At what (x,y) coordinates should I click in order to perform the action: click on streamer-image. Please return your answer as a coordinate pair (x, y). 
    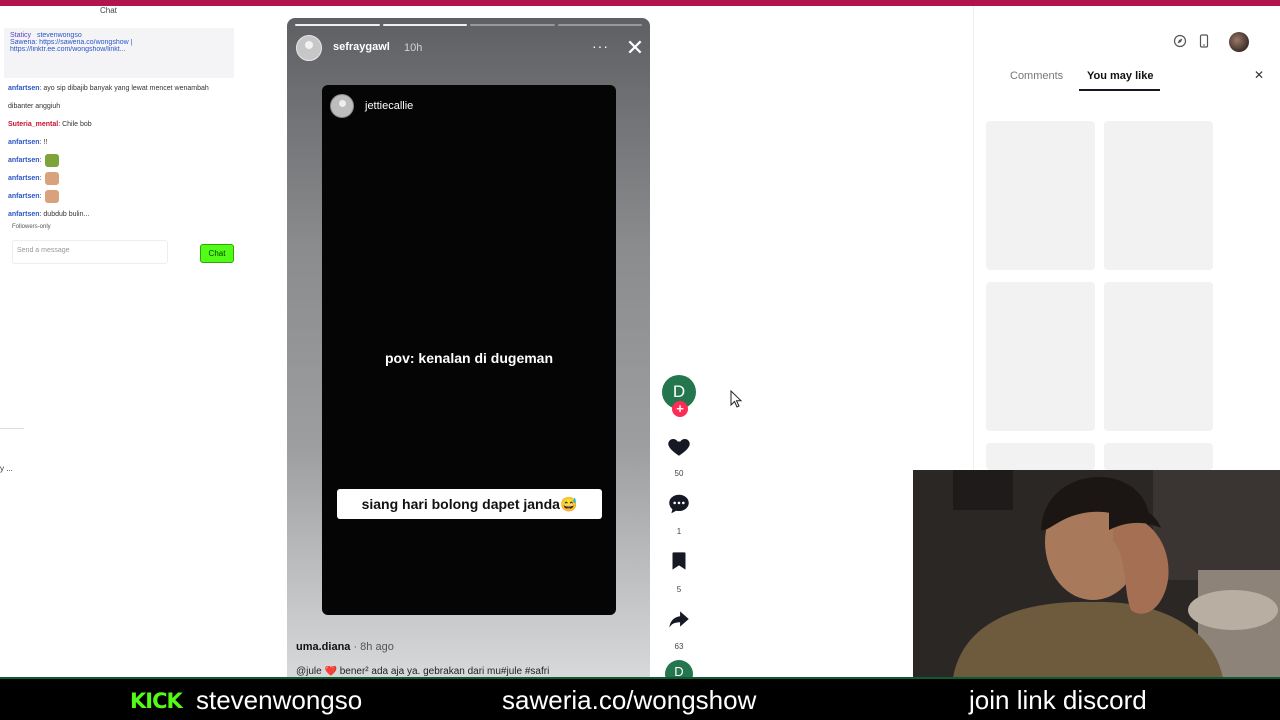
    Looking at the image, I should click on (1096, 574).